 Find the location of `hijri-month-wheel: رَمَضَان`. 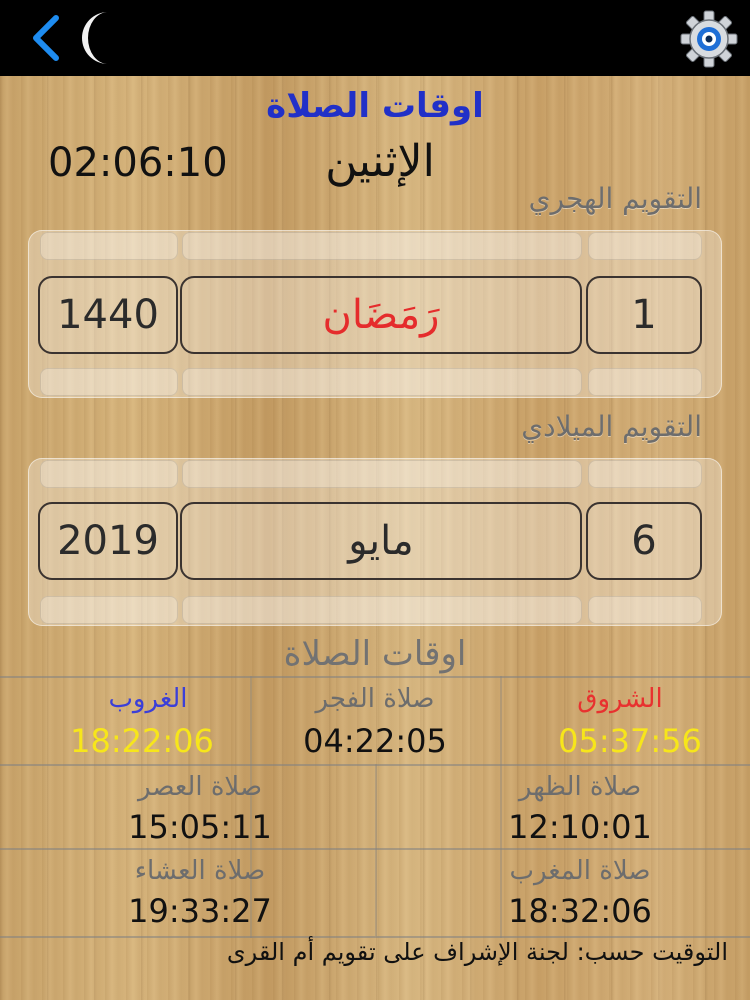

hijri-month-wheel: رَمَضَان is located at coordinates (381, 315).